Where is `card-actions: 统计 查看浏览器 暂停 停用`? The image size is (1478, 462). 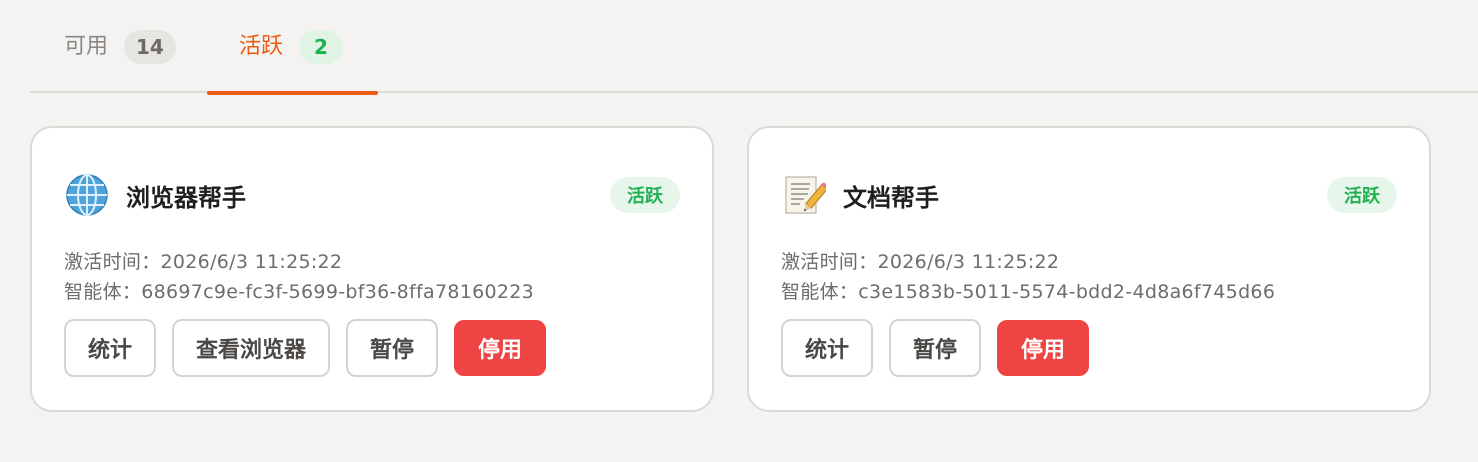
card-actions: 统计 查看浏览器 暂停 停用 is located at coordinates (305, 348).